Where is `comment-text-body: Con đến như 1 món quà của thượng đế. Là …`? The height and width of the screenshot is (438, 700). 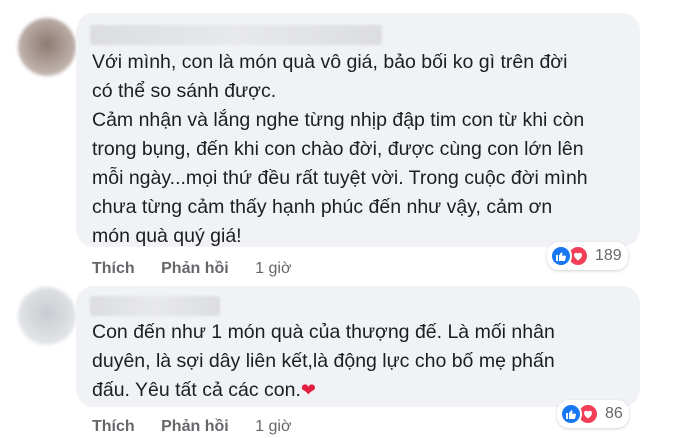
comment-text-body: Con đến như 1 món quà của thượng đế. Là … is located at coordinates (323, 361).